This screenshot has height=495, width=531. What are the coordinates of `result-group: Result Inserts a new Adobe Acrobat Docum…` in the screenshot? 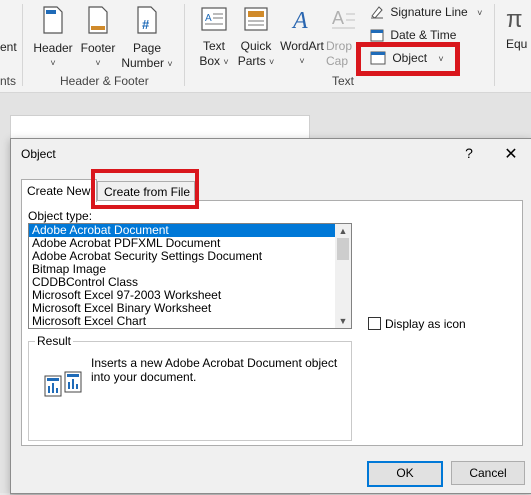 It's located at (190, 387).